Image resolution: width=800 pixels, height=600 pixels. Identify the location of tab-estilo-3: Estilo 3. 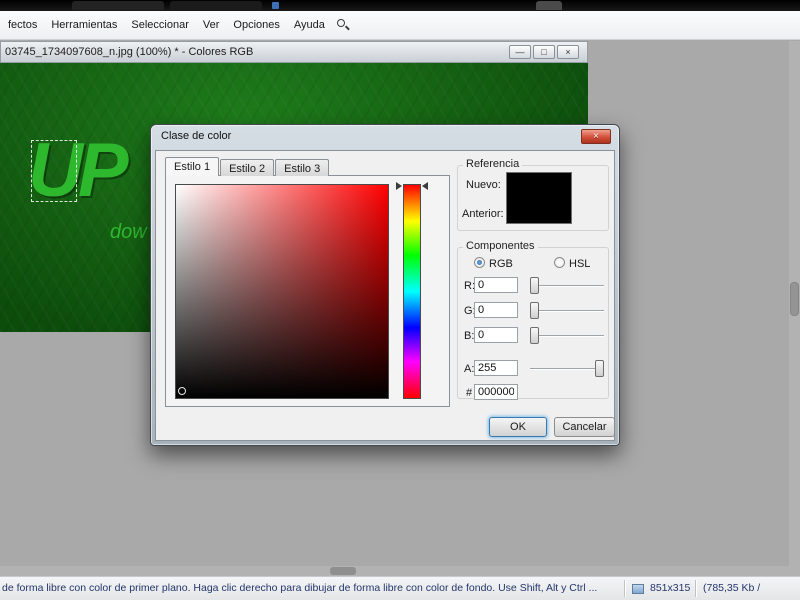
(302, 167).